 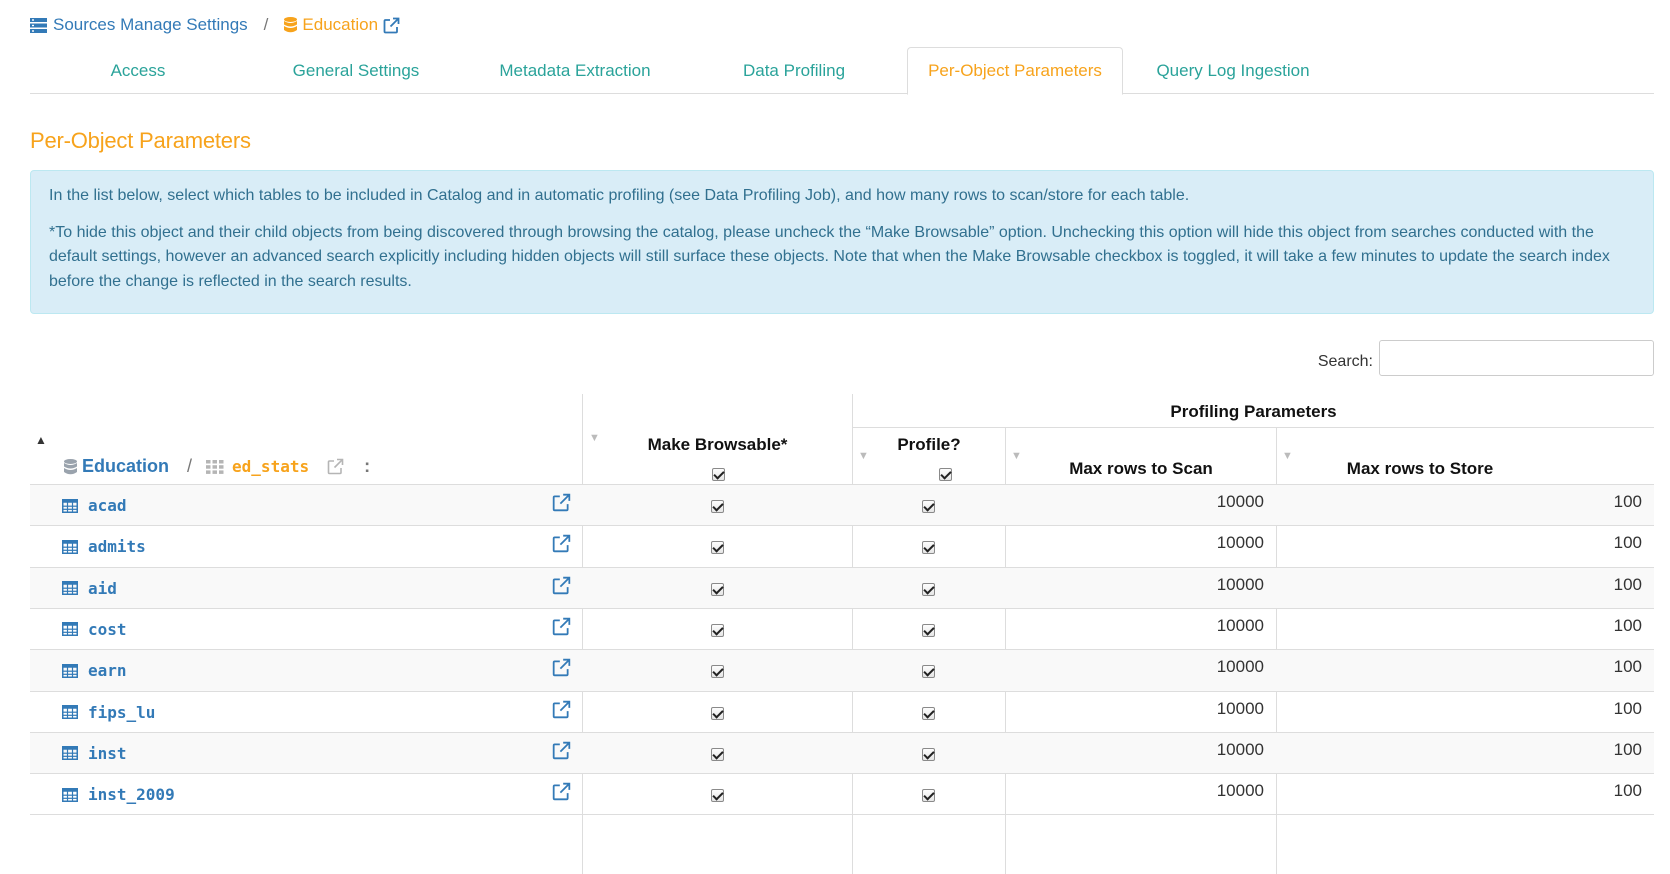 I want to click on tab-metadata-extraction: Metadata Extraction, so click(x=575, y=70).